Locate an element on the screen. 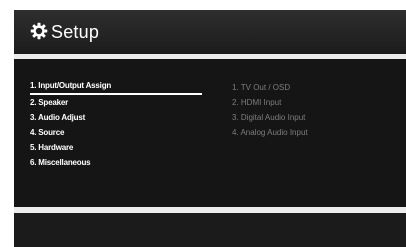 This screenshot has width=406, height=247. submenu-item-hdmi-input: 2. HDMI Input is located at coordinates (256, 103).